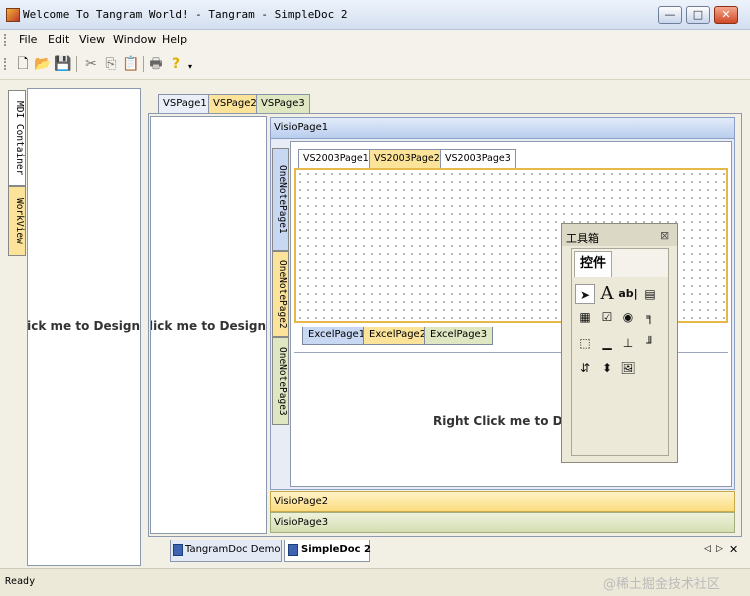 The width and height of the screenshot is (750, 596). Describe the element at coordinates (190, 66) in the screenshot. I see `toolbar-overflow-icon: ▾` at that location.